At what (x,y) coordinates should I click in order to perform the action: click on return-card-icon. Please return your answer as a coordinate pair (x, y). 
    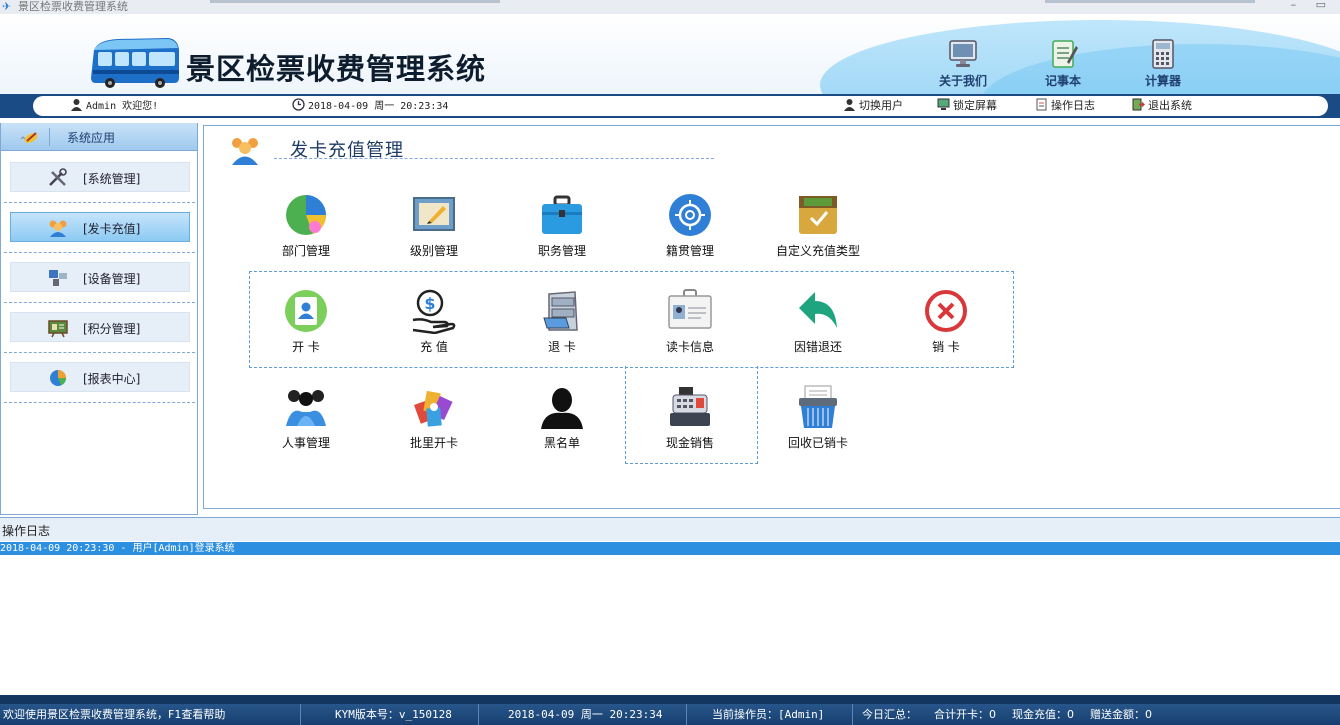
    Looking at the image, I should click on (560, 311).